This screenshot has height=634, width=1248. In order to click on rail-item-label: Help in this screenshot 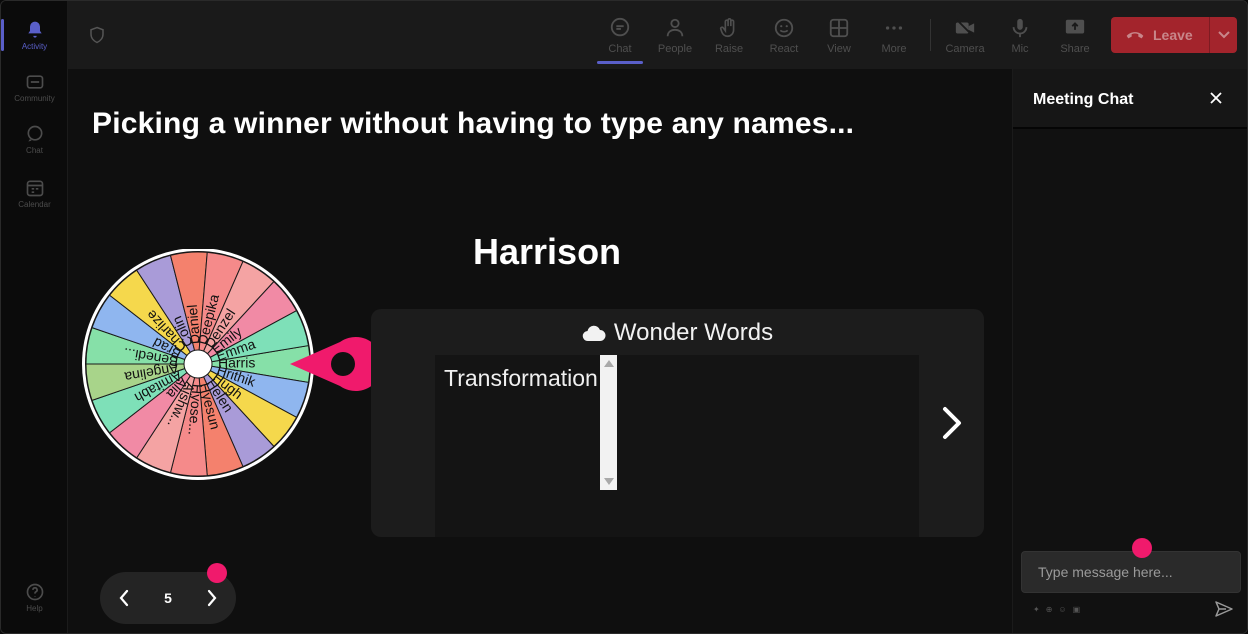, I will do `click(34, 608)`.